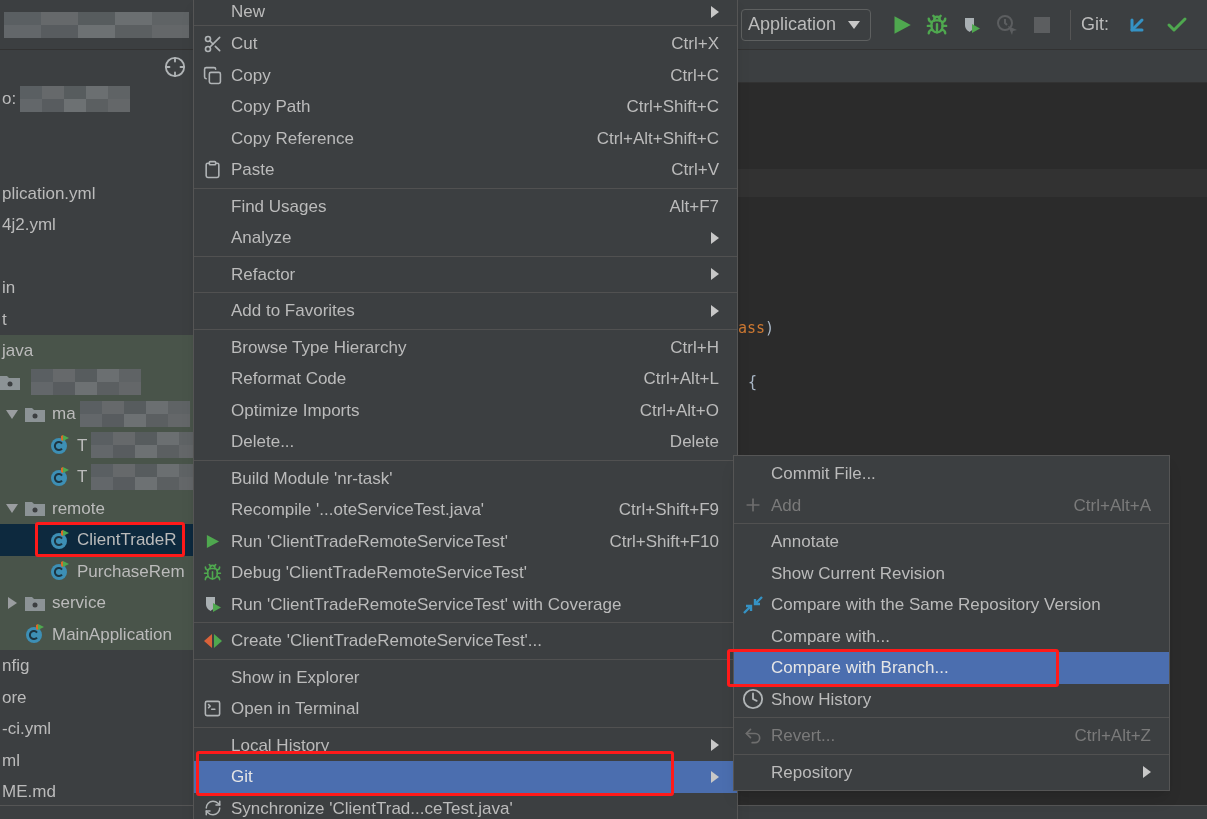 The image size is (1207, 819). Describe the element at coordinates (951, 699) in the screenshot. I see `menu-item: Show History` at that location.